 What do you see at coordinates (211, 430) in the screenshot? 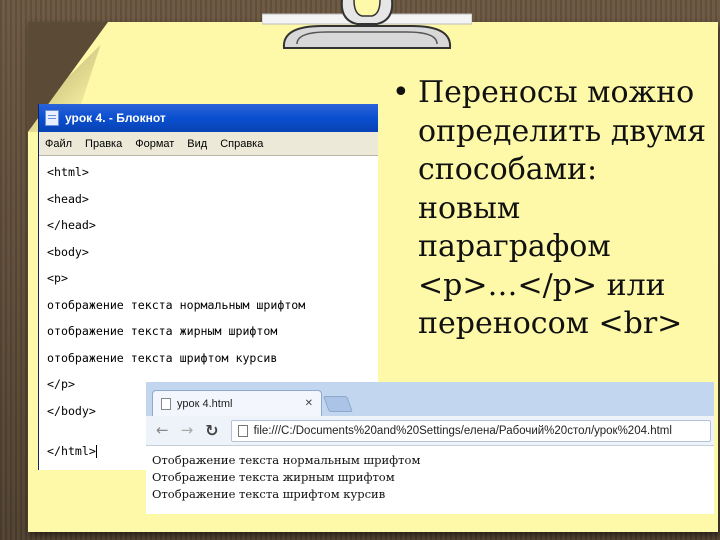
I see `reload-icon: ↻` at bounding box center [211, 430].